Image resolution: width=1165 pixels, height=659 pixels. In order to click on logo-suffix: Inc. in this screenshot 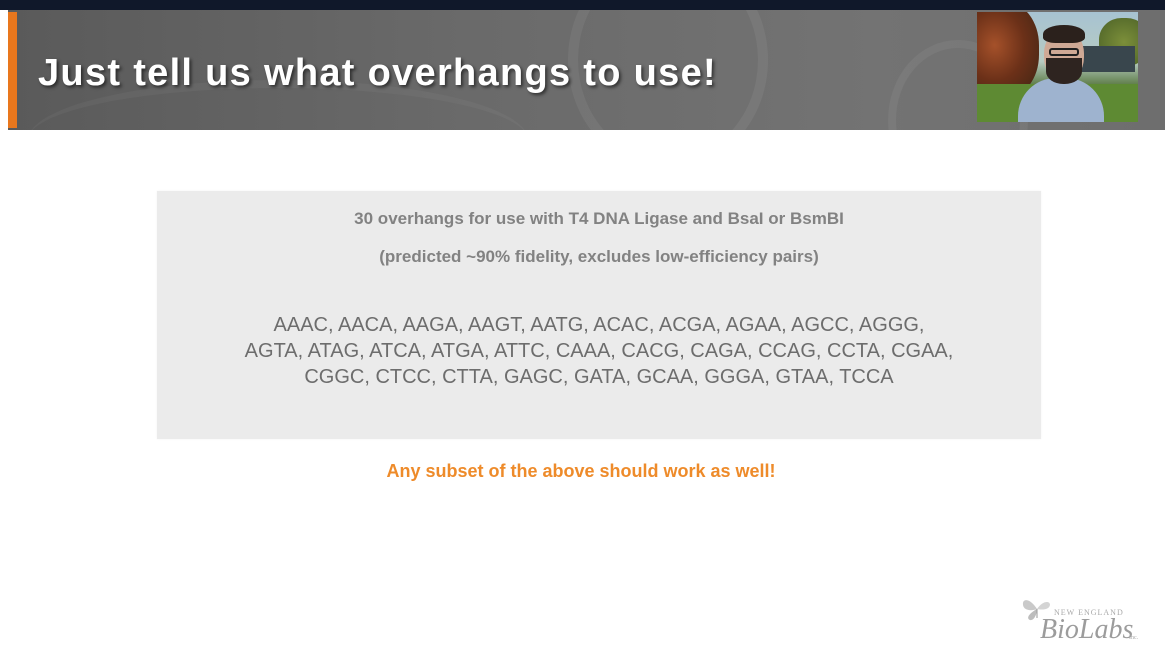, I will do `click(1134, 638)`.